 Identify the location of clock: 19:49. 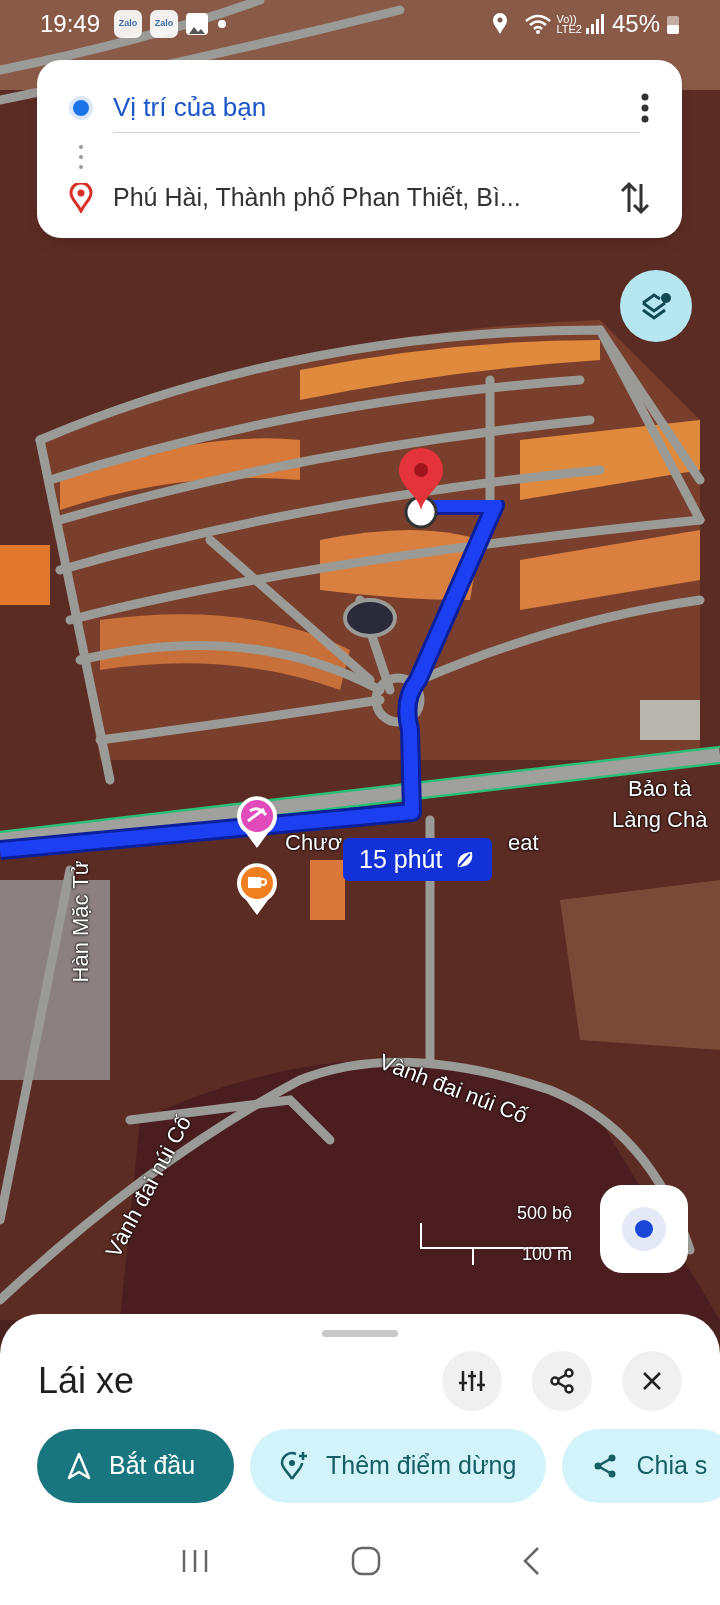
(70, 24).